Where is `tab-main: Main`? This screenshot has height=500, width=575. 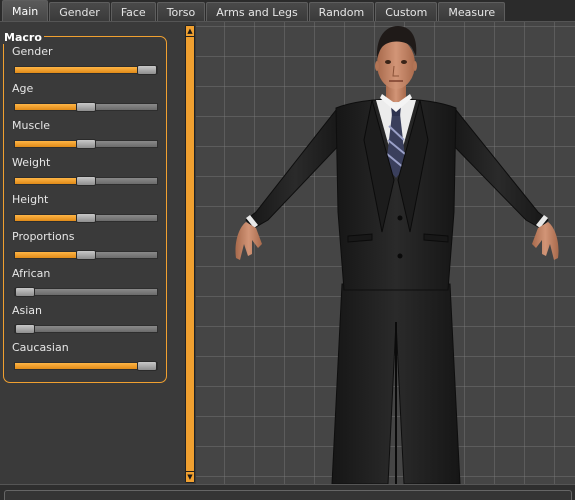 tab-main: Main is located at coordinates (25, 10).